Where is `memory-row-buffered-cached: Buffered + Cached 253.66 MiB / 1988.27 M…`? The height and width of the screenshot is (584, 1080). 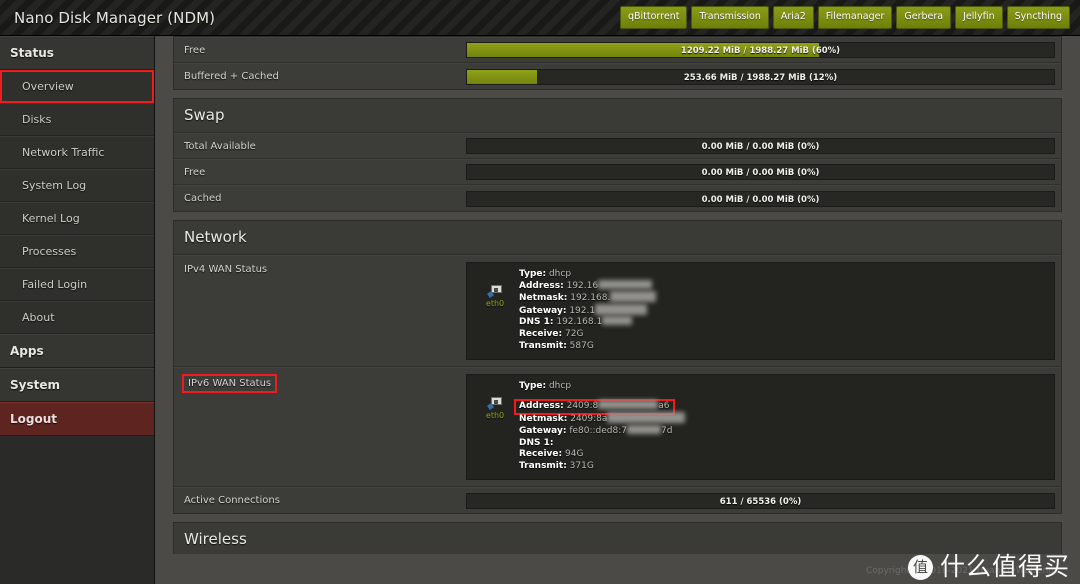 memory-row-buffered-cached: Buffered + Cached 253.66 MiB / 1988.27 M… is located at coordinates (617, 76).